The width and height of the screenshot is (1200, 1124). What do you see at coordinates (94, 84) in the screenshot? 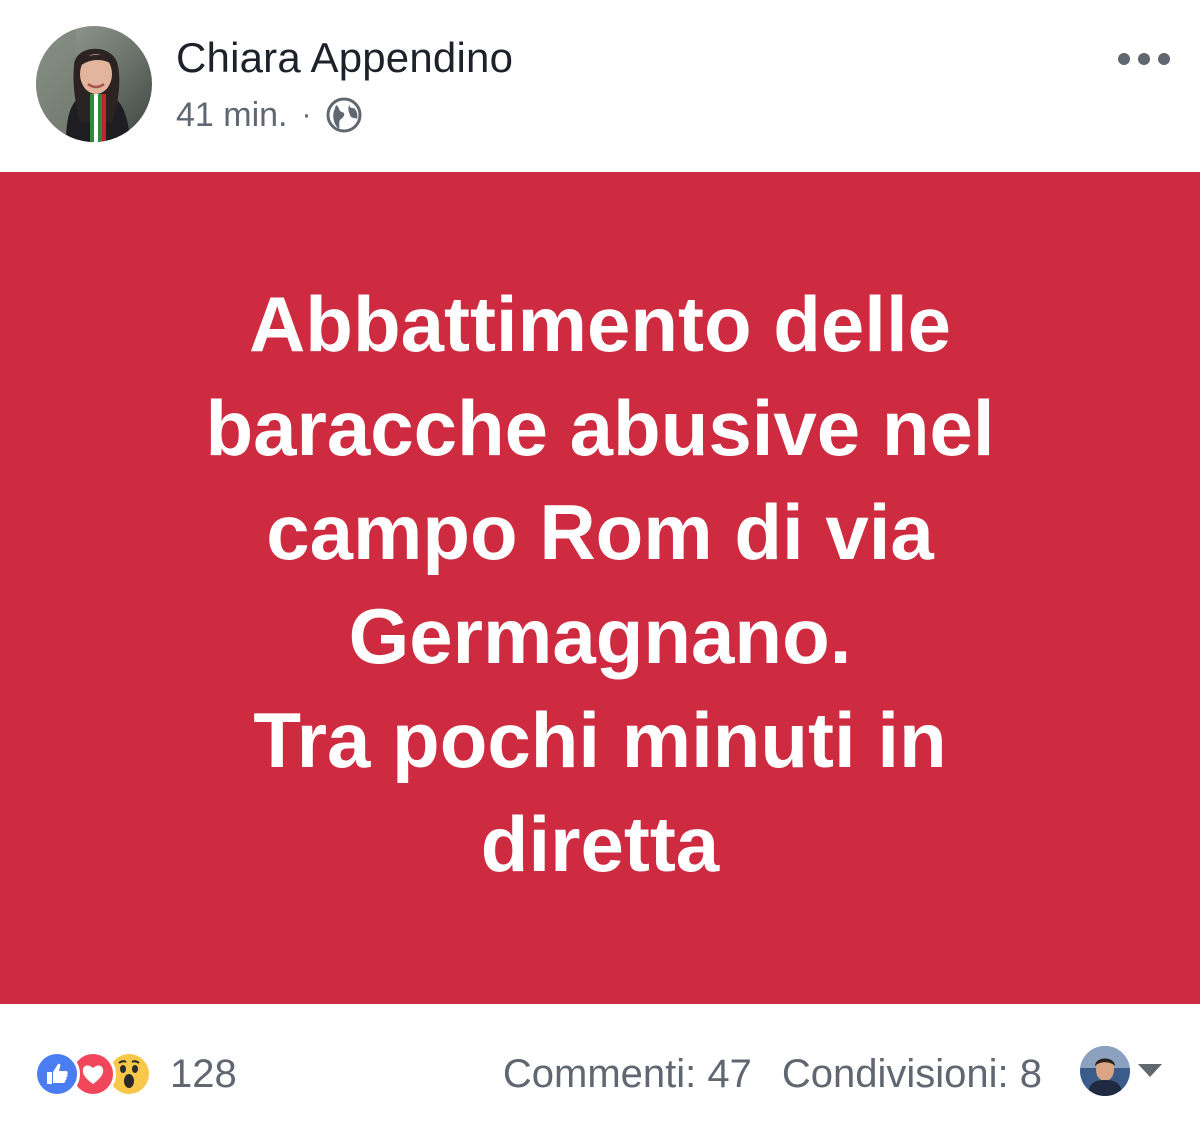
I see `author-avatar` at bounding box center [94, 84].